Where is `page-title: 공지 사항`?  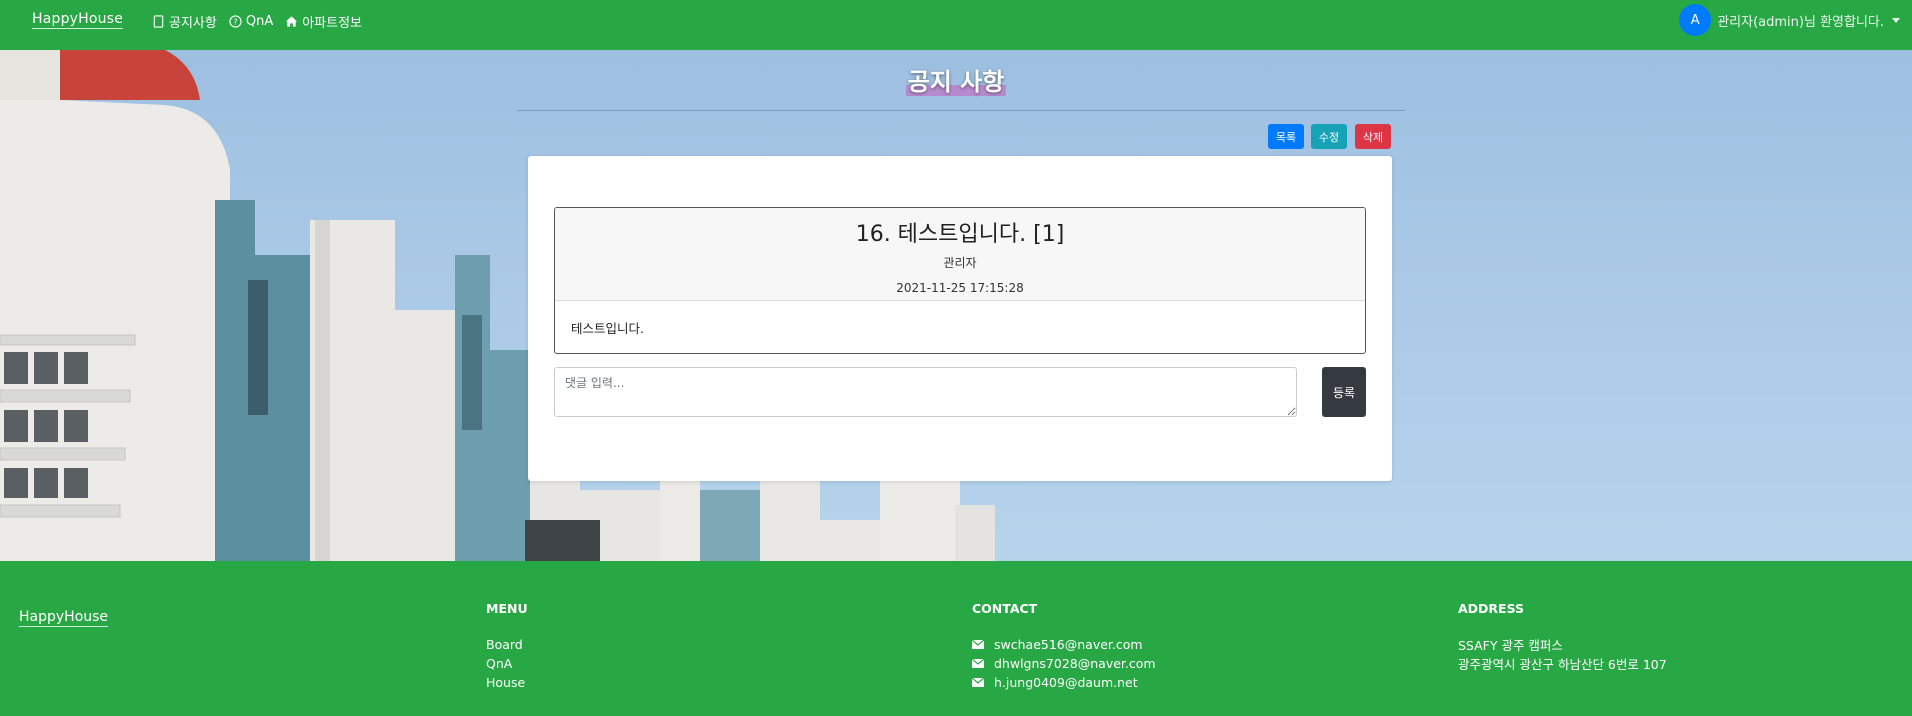
page-title: 공지 사항 is located at coordinates (956, 79).